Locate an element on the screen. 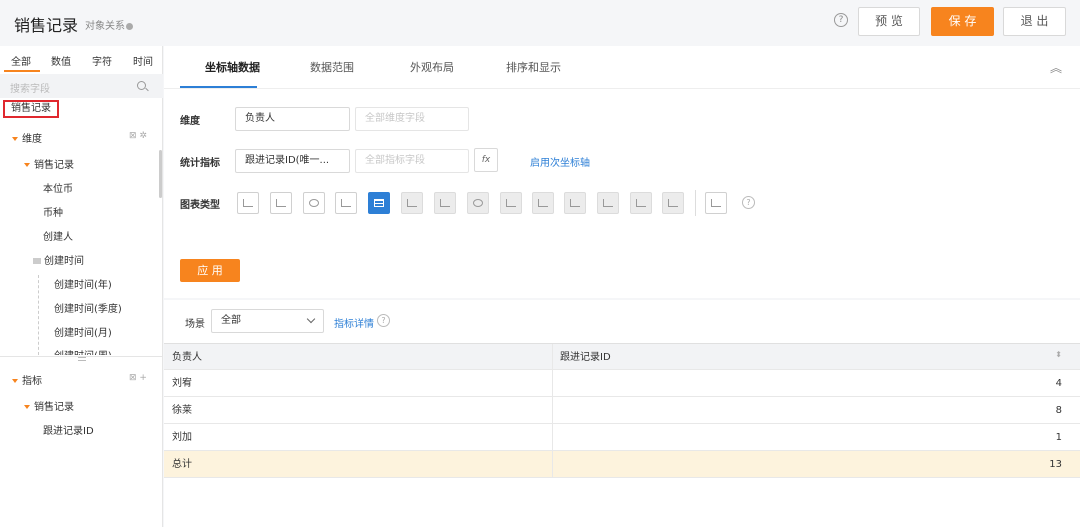 The height and width of the screenshot is (527, 1080). funnel-chart-icon is located at coordinates (346, 203).